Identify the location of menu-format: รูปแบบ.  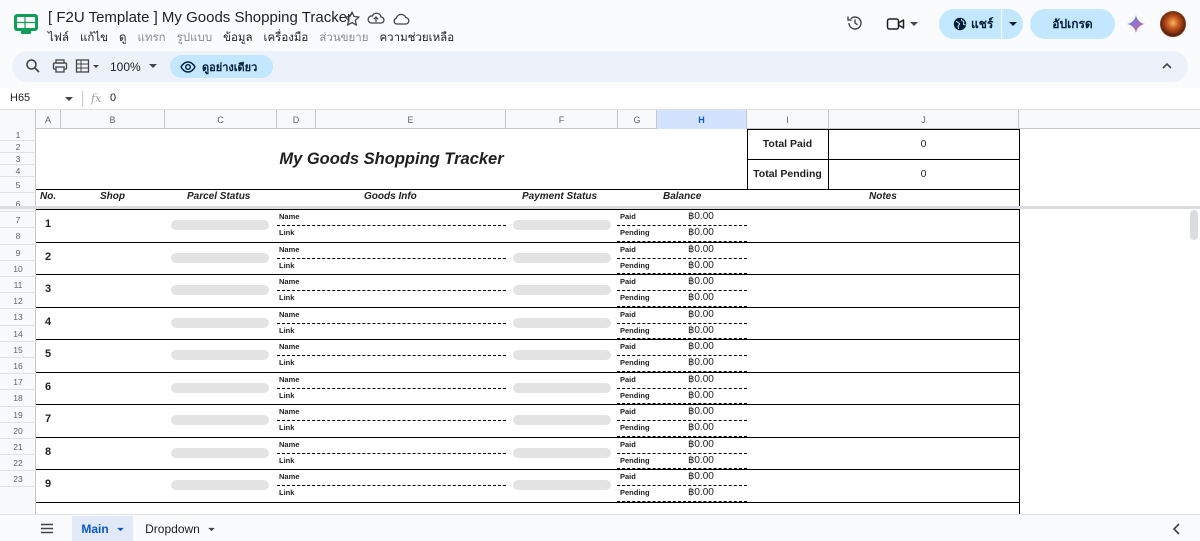
(195, 38).